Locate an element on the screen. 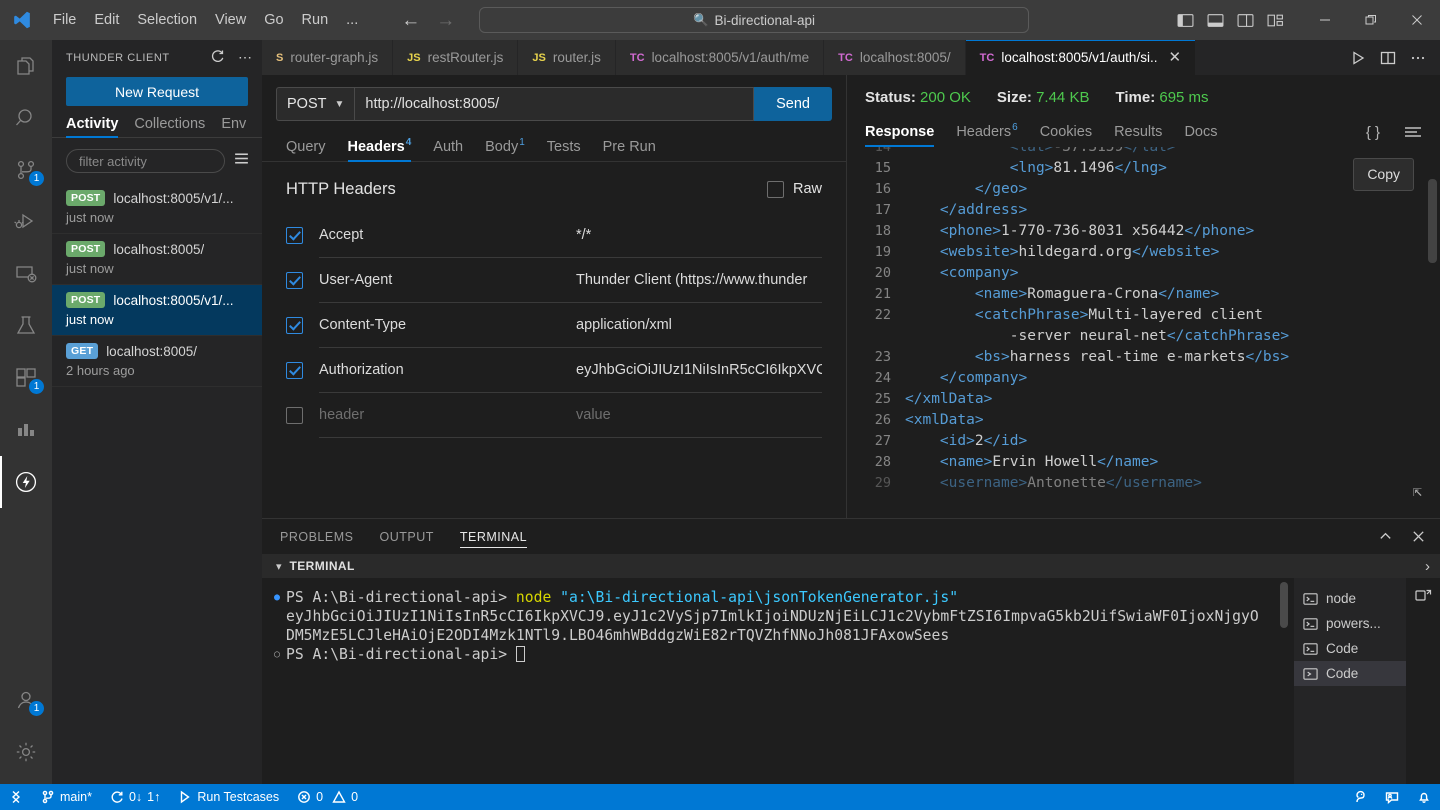 This screenshot has height=810, width=1440. url-input: http://localhost:8005/ is located at coordinates (554, 104).